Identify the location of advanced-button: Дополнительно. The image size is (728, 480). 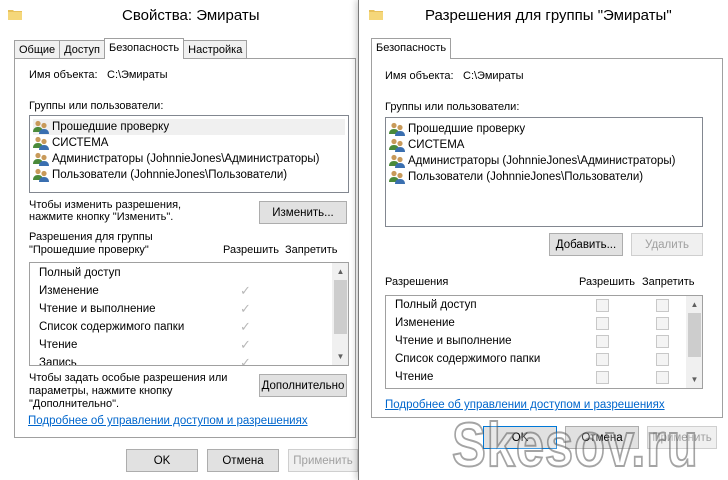
(303, 385).